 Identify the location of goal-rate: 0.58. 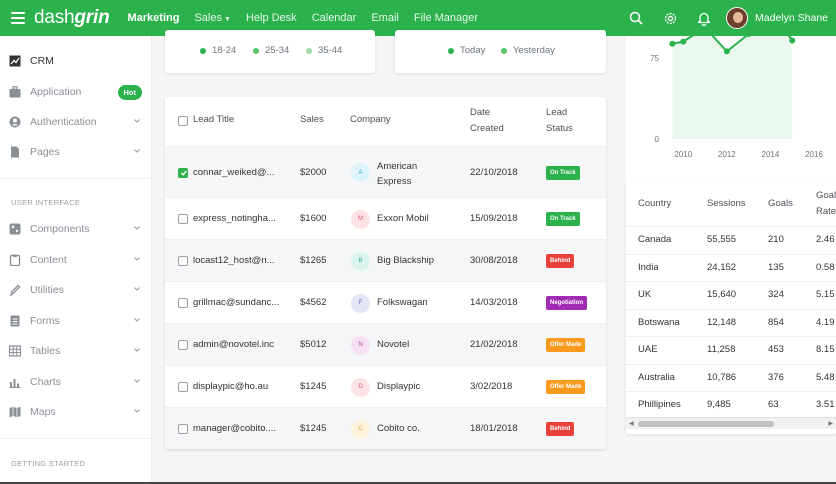
(825, 267).